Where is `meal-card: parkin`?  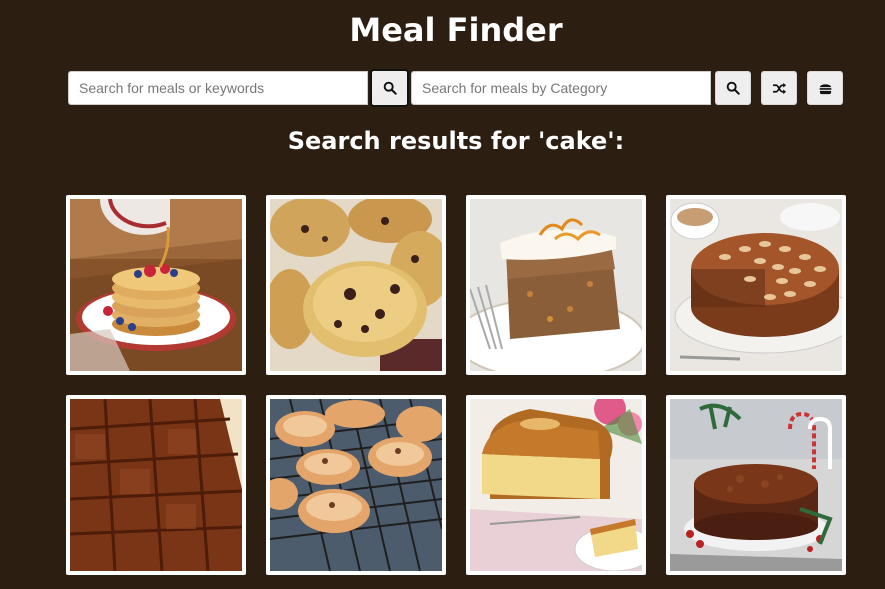
meal-card: parkin is located at coordinates (156, 485).